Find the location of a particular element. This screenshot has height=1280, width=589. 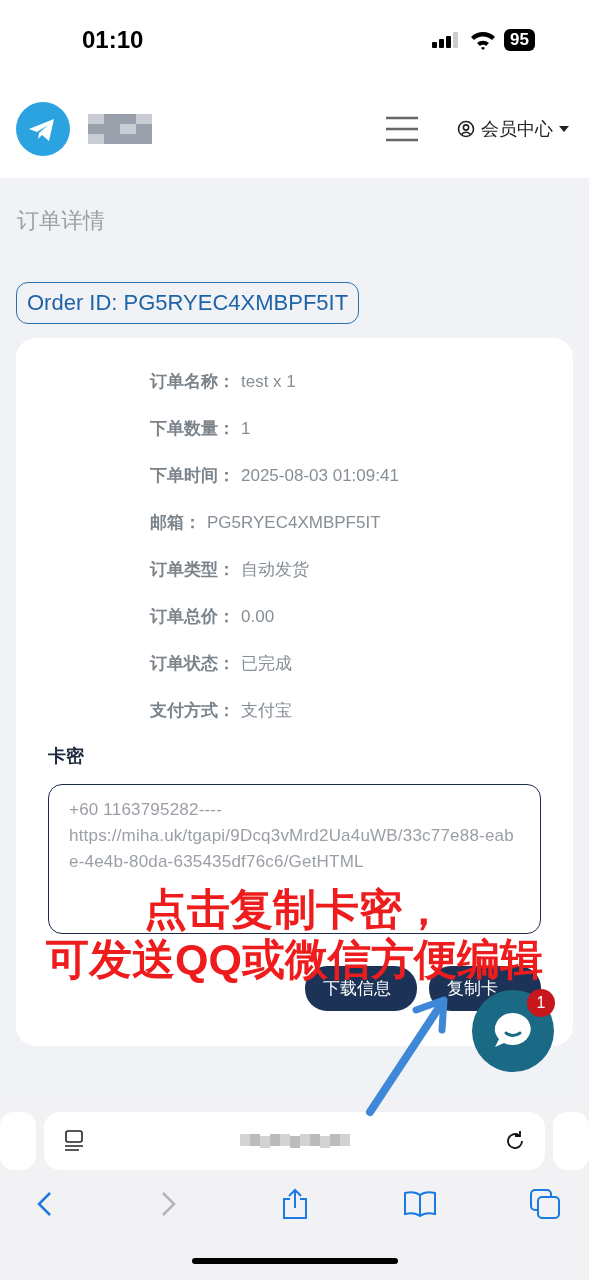

detail-value: 1 is located at coordinates (246, 428).